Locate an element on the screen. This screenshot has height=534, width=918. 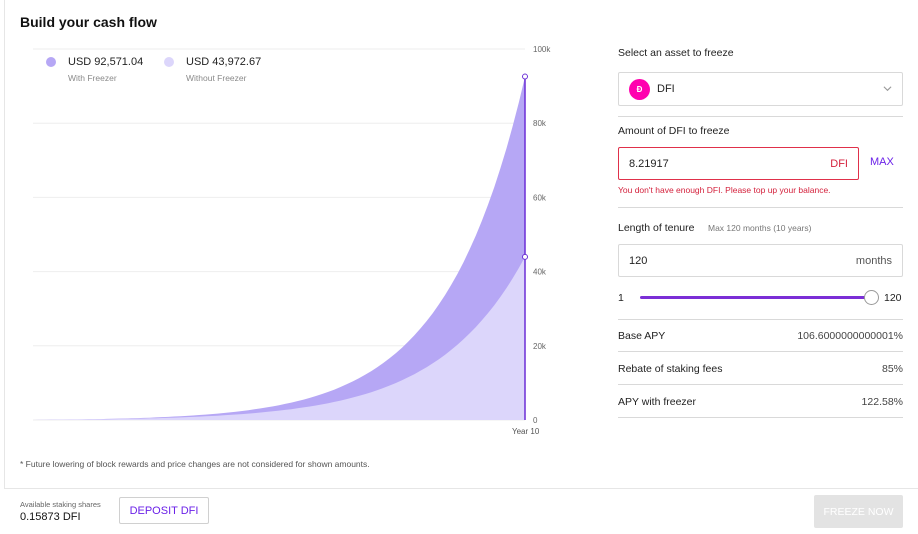
y-tick-label: 100k is located at coordinates (542, 49).